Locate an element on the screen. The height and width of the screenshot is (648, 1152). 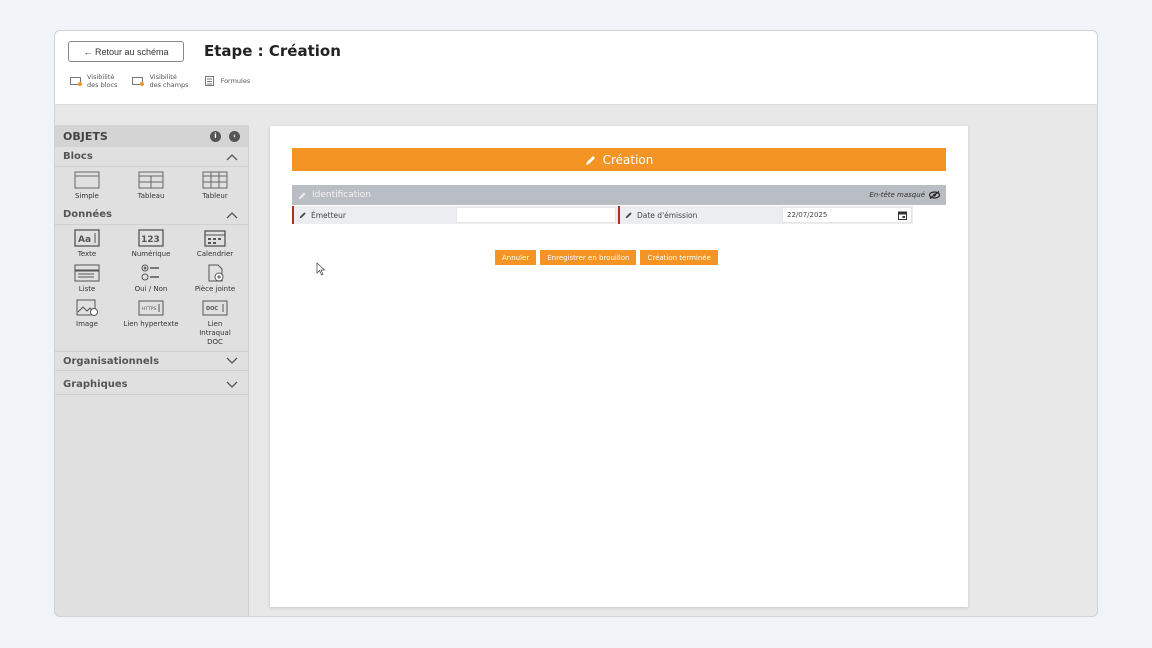
blocs-grid: Simple Tableau Tableur is located at coordinates (151, 186).